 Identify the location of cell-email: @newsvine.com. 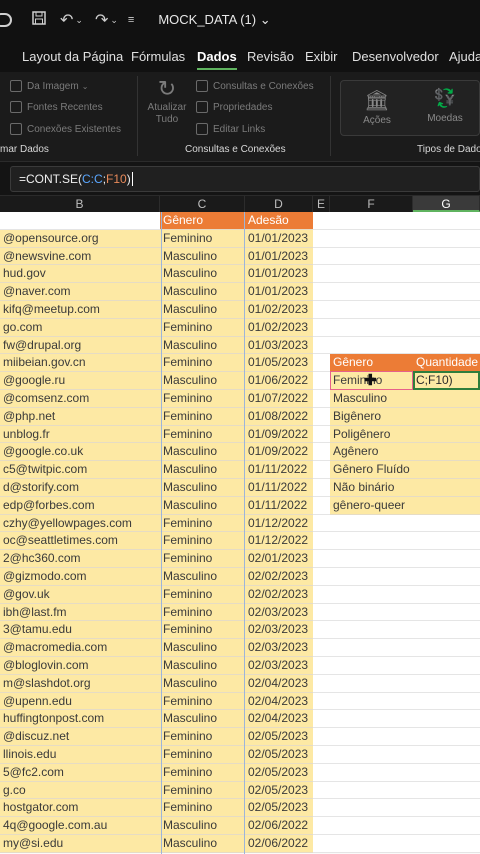
(80, 256).